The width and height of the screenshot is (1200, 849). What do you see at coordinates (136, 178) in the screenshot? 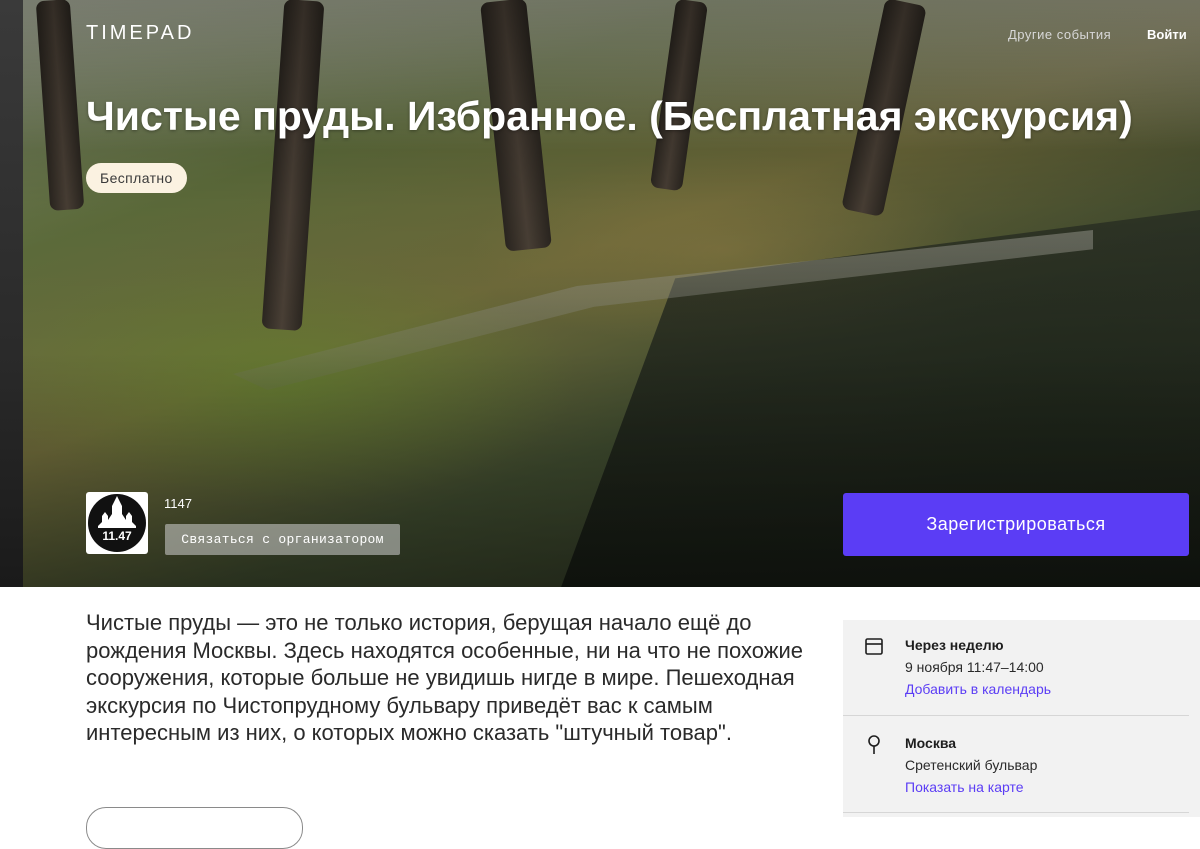
I see `price-badge: Бесплатно` at bounding box center [136, 178].